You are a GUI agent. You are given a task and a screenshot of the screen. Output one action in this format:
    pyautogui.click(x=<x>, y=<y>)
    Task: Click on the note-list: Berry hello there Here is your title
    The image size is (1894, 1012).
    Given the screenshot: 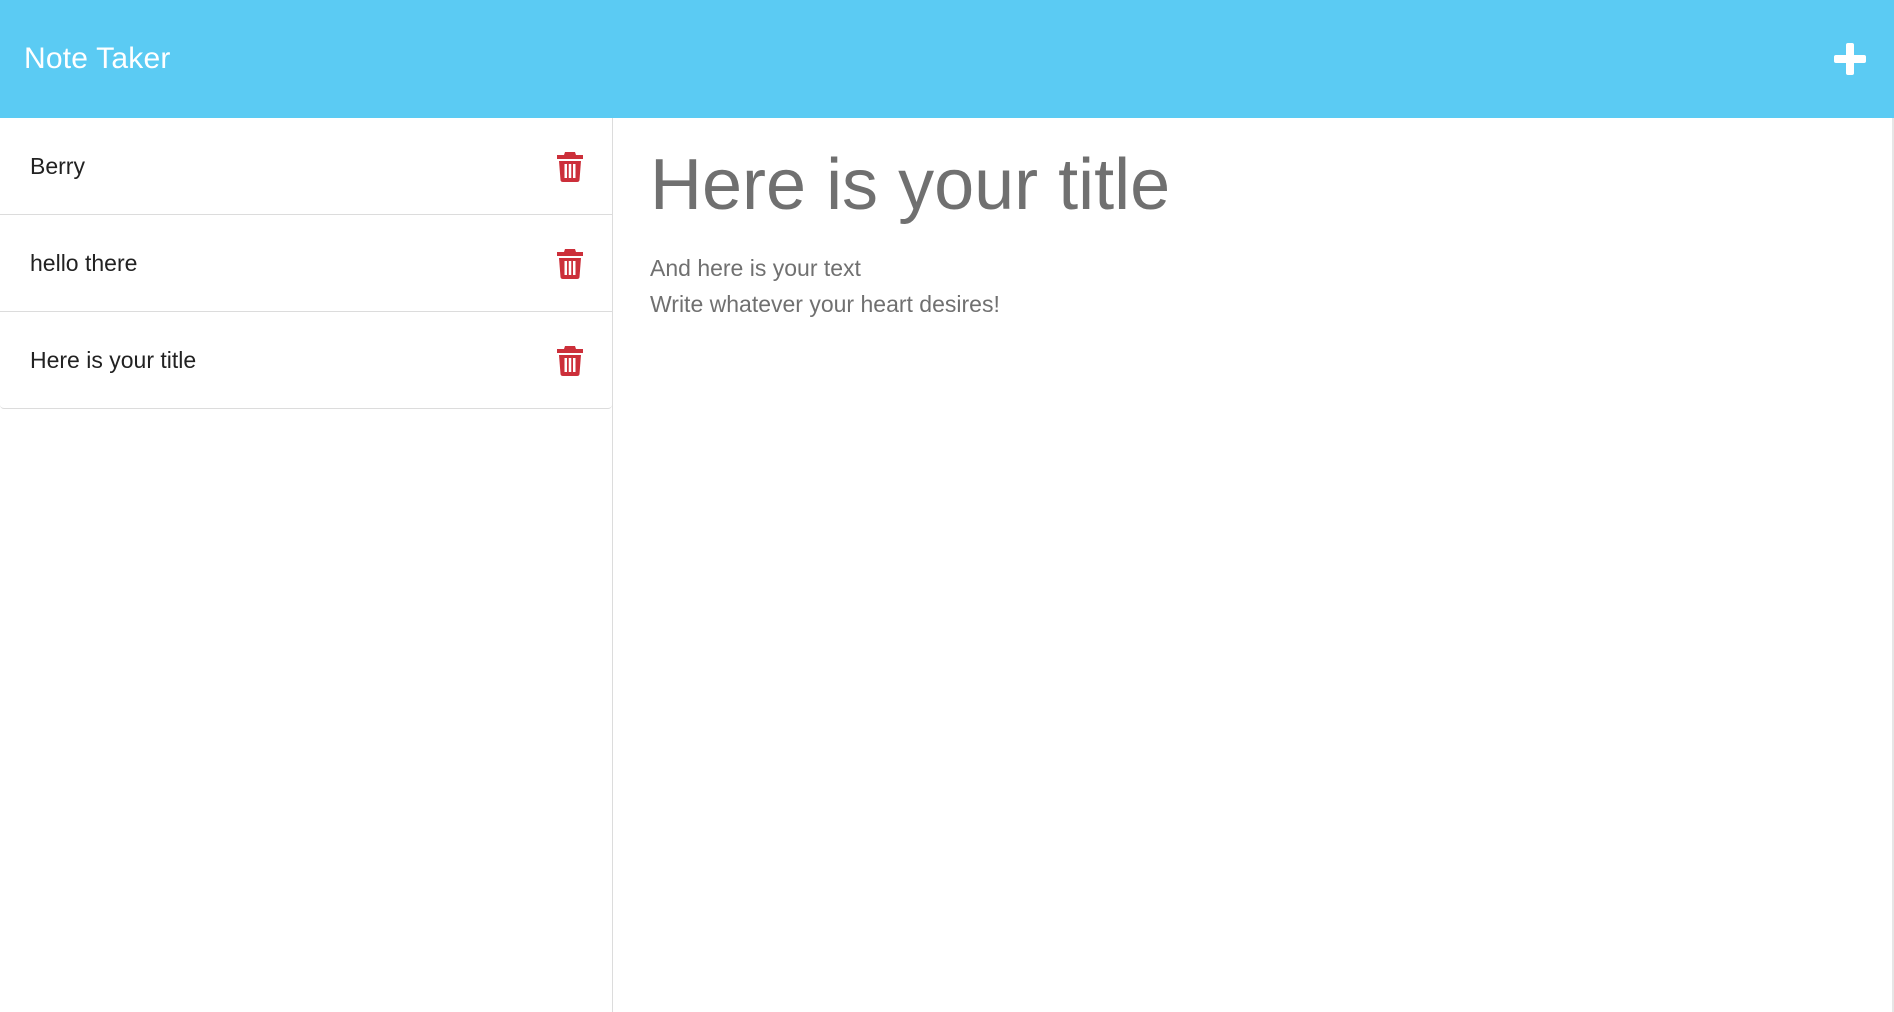 What is the action you would take?
    pyautogui.click(x=306, y=263)
    